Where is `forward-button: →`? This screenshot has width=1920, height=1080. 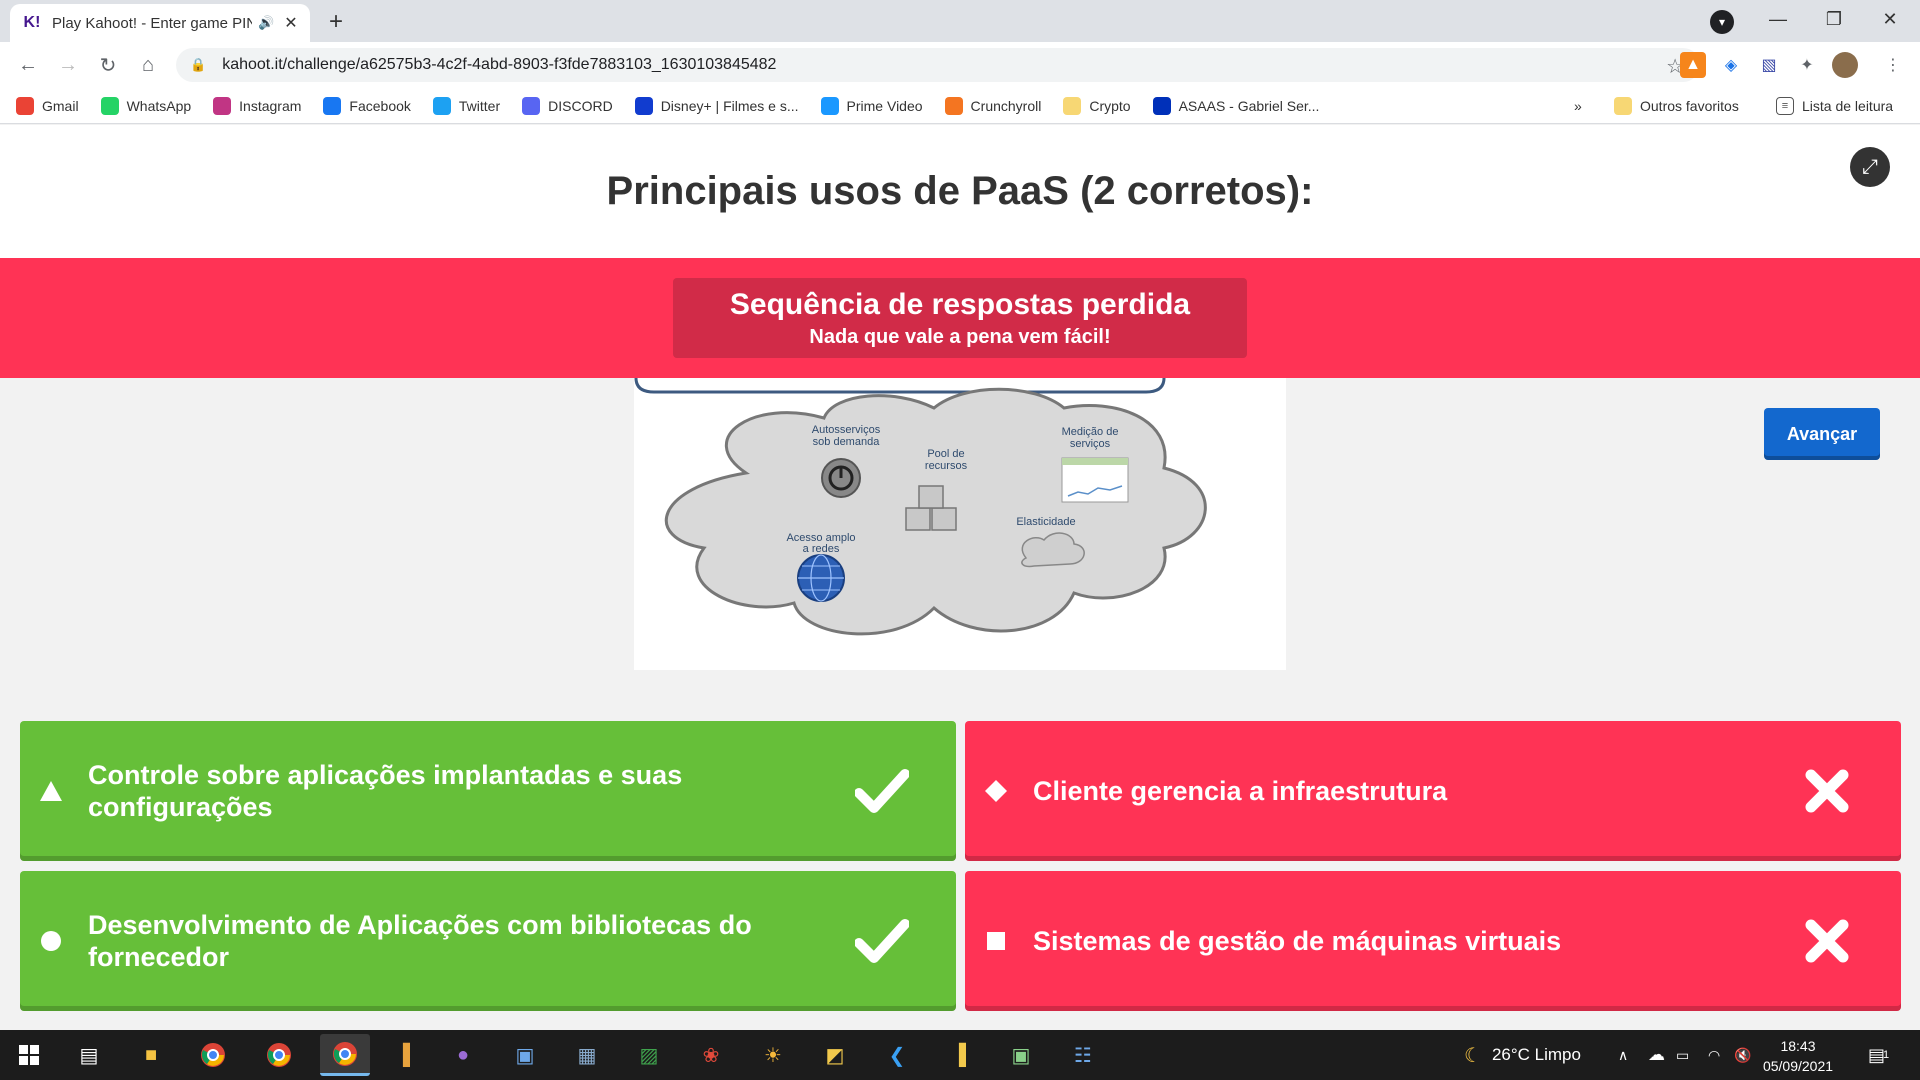 forward-button: → is located at coordinates (68, 65).